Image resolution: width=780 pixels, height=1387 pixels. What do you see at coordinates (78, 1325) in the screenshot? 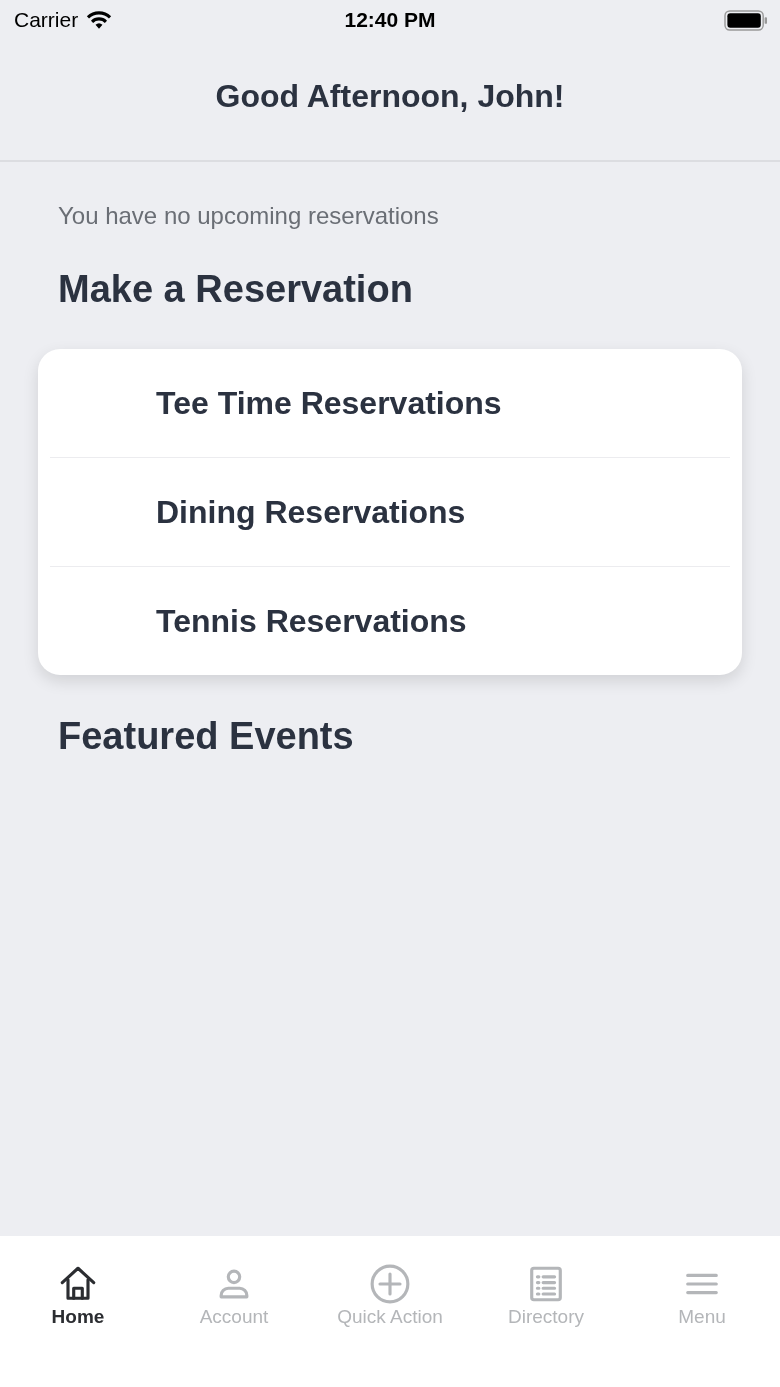
I see `tab-item: Home` at bounding box center [78, 1325].